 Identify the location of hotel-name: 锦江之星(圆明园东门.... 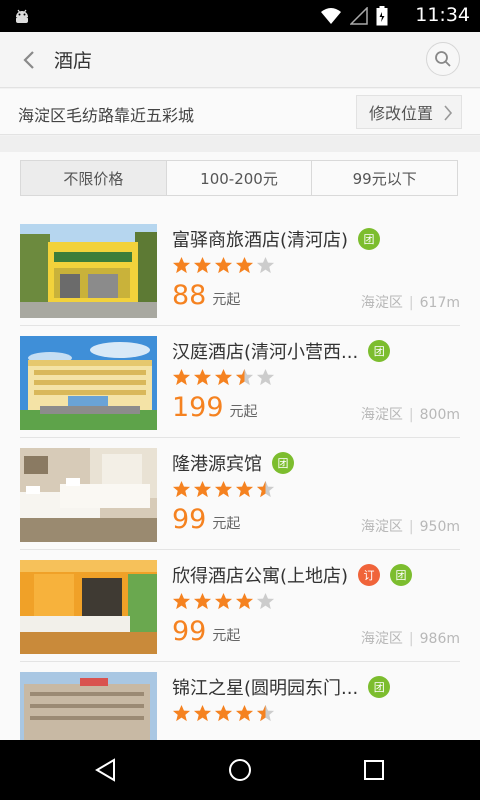
(265, 688).